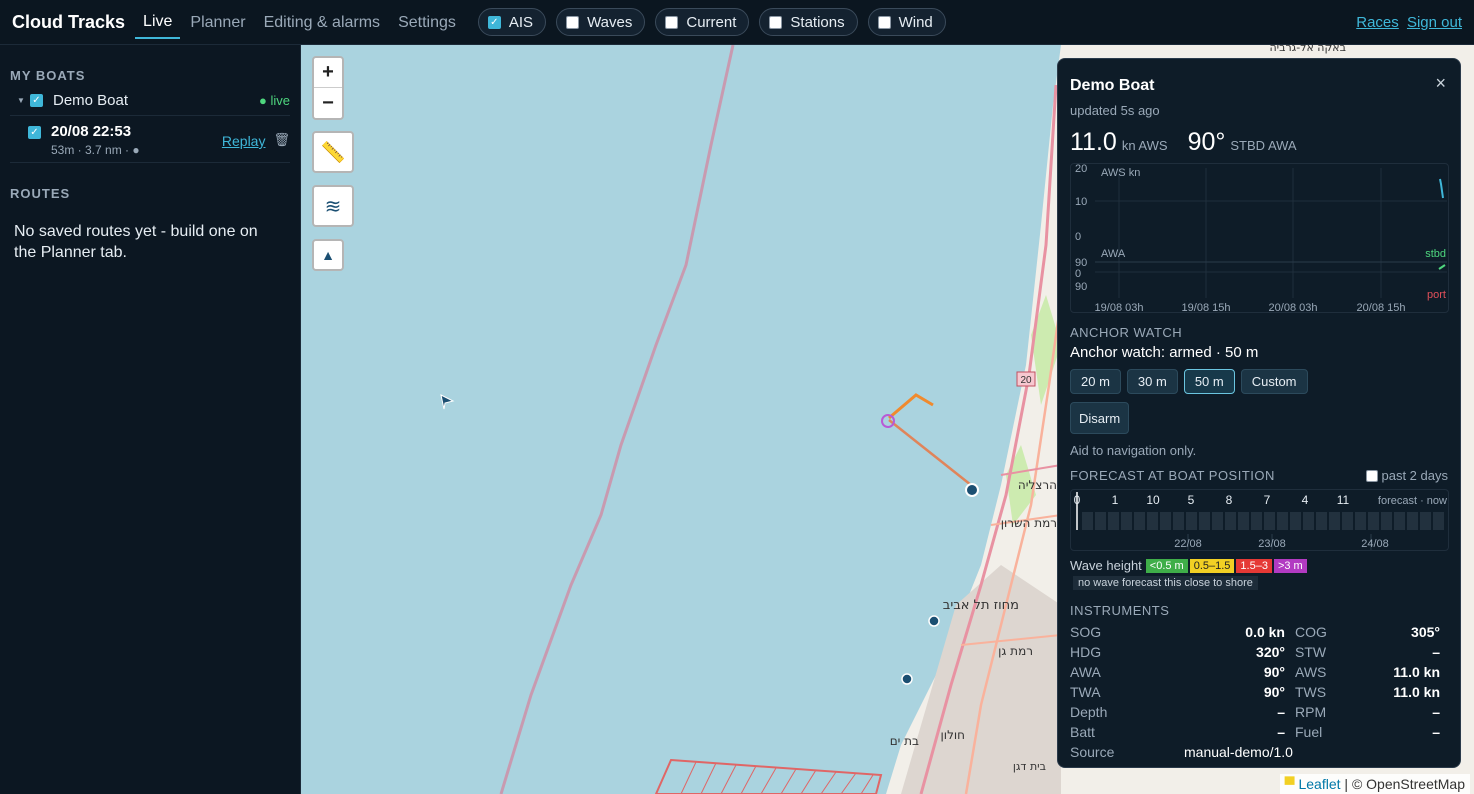  Describe the element at coordinates (1343, 500) in the screenshot. I see `forecast-value: 11` at that location.